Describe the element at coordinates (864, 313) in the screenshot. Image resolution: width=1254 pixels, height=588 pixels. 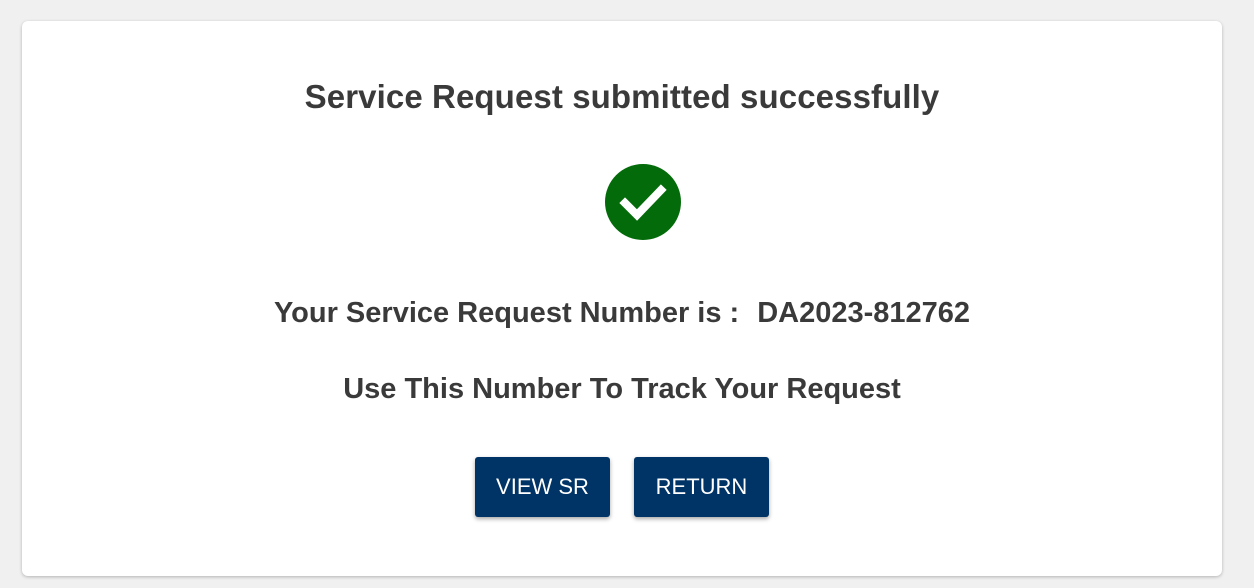
I see `sr-number-value: DA2023-812762` at that location.